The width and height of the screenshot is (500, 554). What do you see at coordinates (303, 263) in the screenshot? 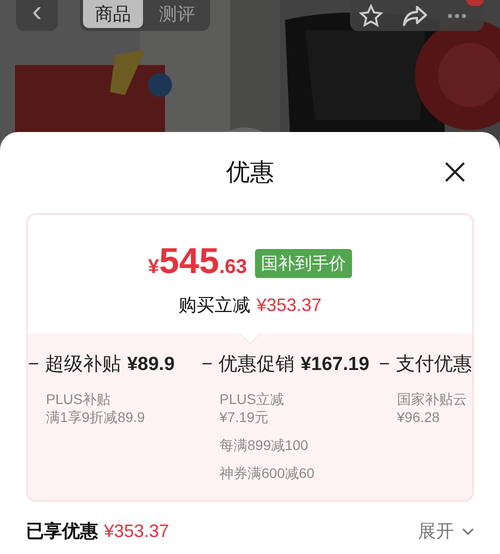
I see `subsidy-tag: 国补到手价` at bounding box center [303, 263].